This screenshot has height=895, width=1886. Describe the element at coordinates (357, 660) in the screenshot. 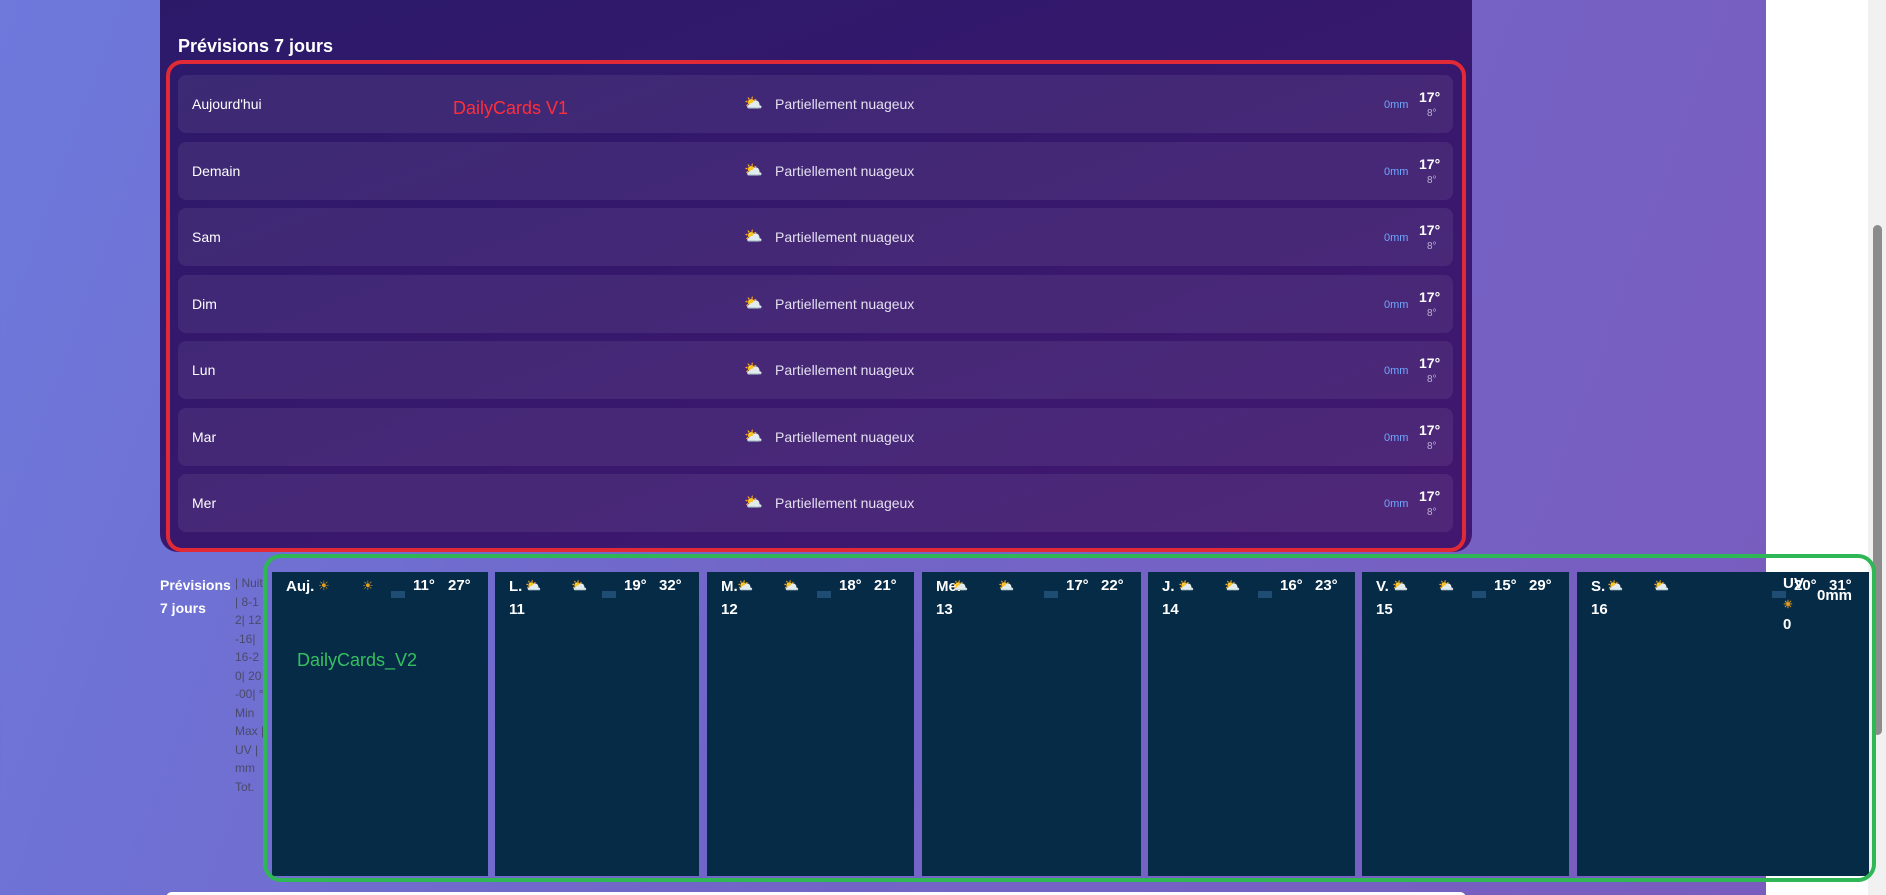

I see `v2-annotation-label: DailyCards_V2` at that location.